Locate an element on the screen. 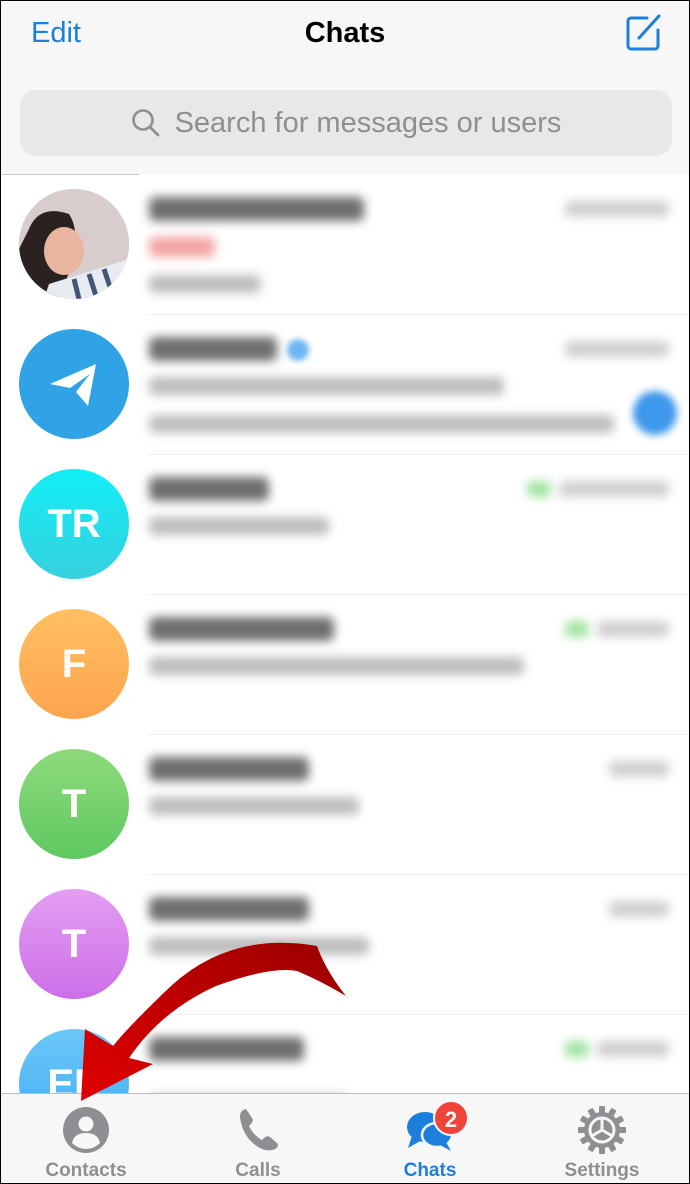 The height and width of the screenshot is (1184, 690). page-title: Chats is located at coordinates (345, 33).